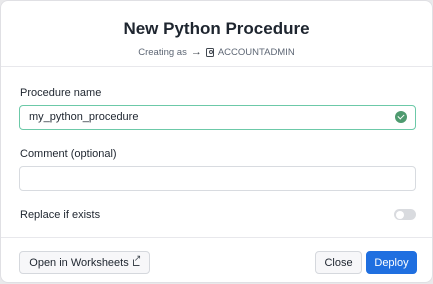  I want to click on creating-as-label: Creating as, so click(162, 52).